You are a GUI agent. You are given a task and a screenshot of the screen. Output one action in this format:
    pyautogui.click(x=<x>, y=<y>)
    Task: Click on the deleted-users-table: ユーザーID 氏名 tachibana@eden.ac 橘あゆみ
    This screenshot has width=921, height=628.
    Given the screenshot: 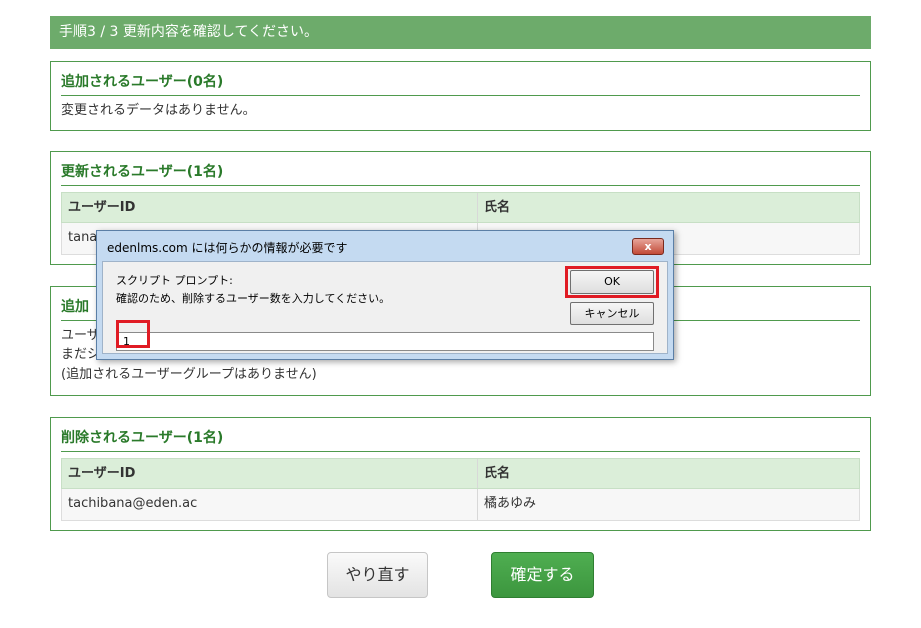 What is the action you would take?
    pyautogui.click(x=460, y=489)
    